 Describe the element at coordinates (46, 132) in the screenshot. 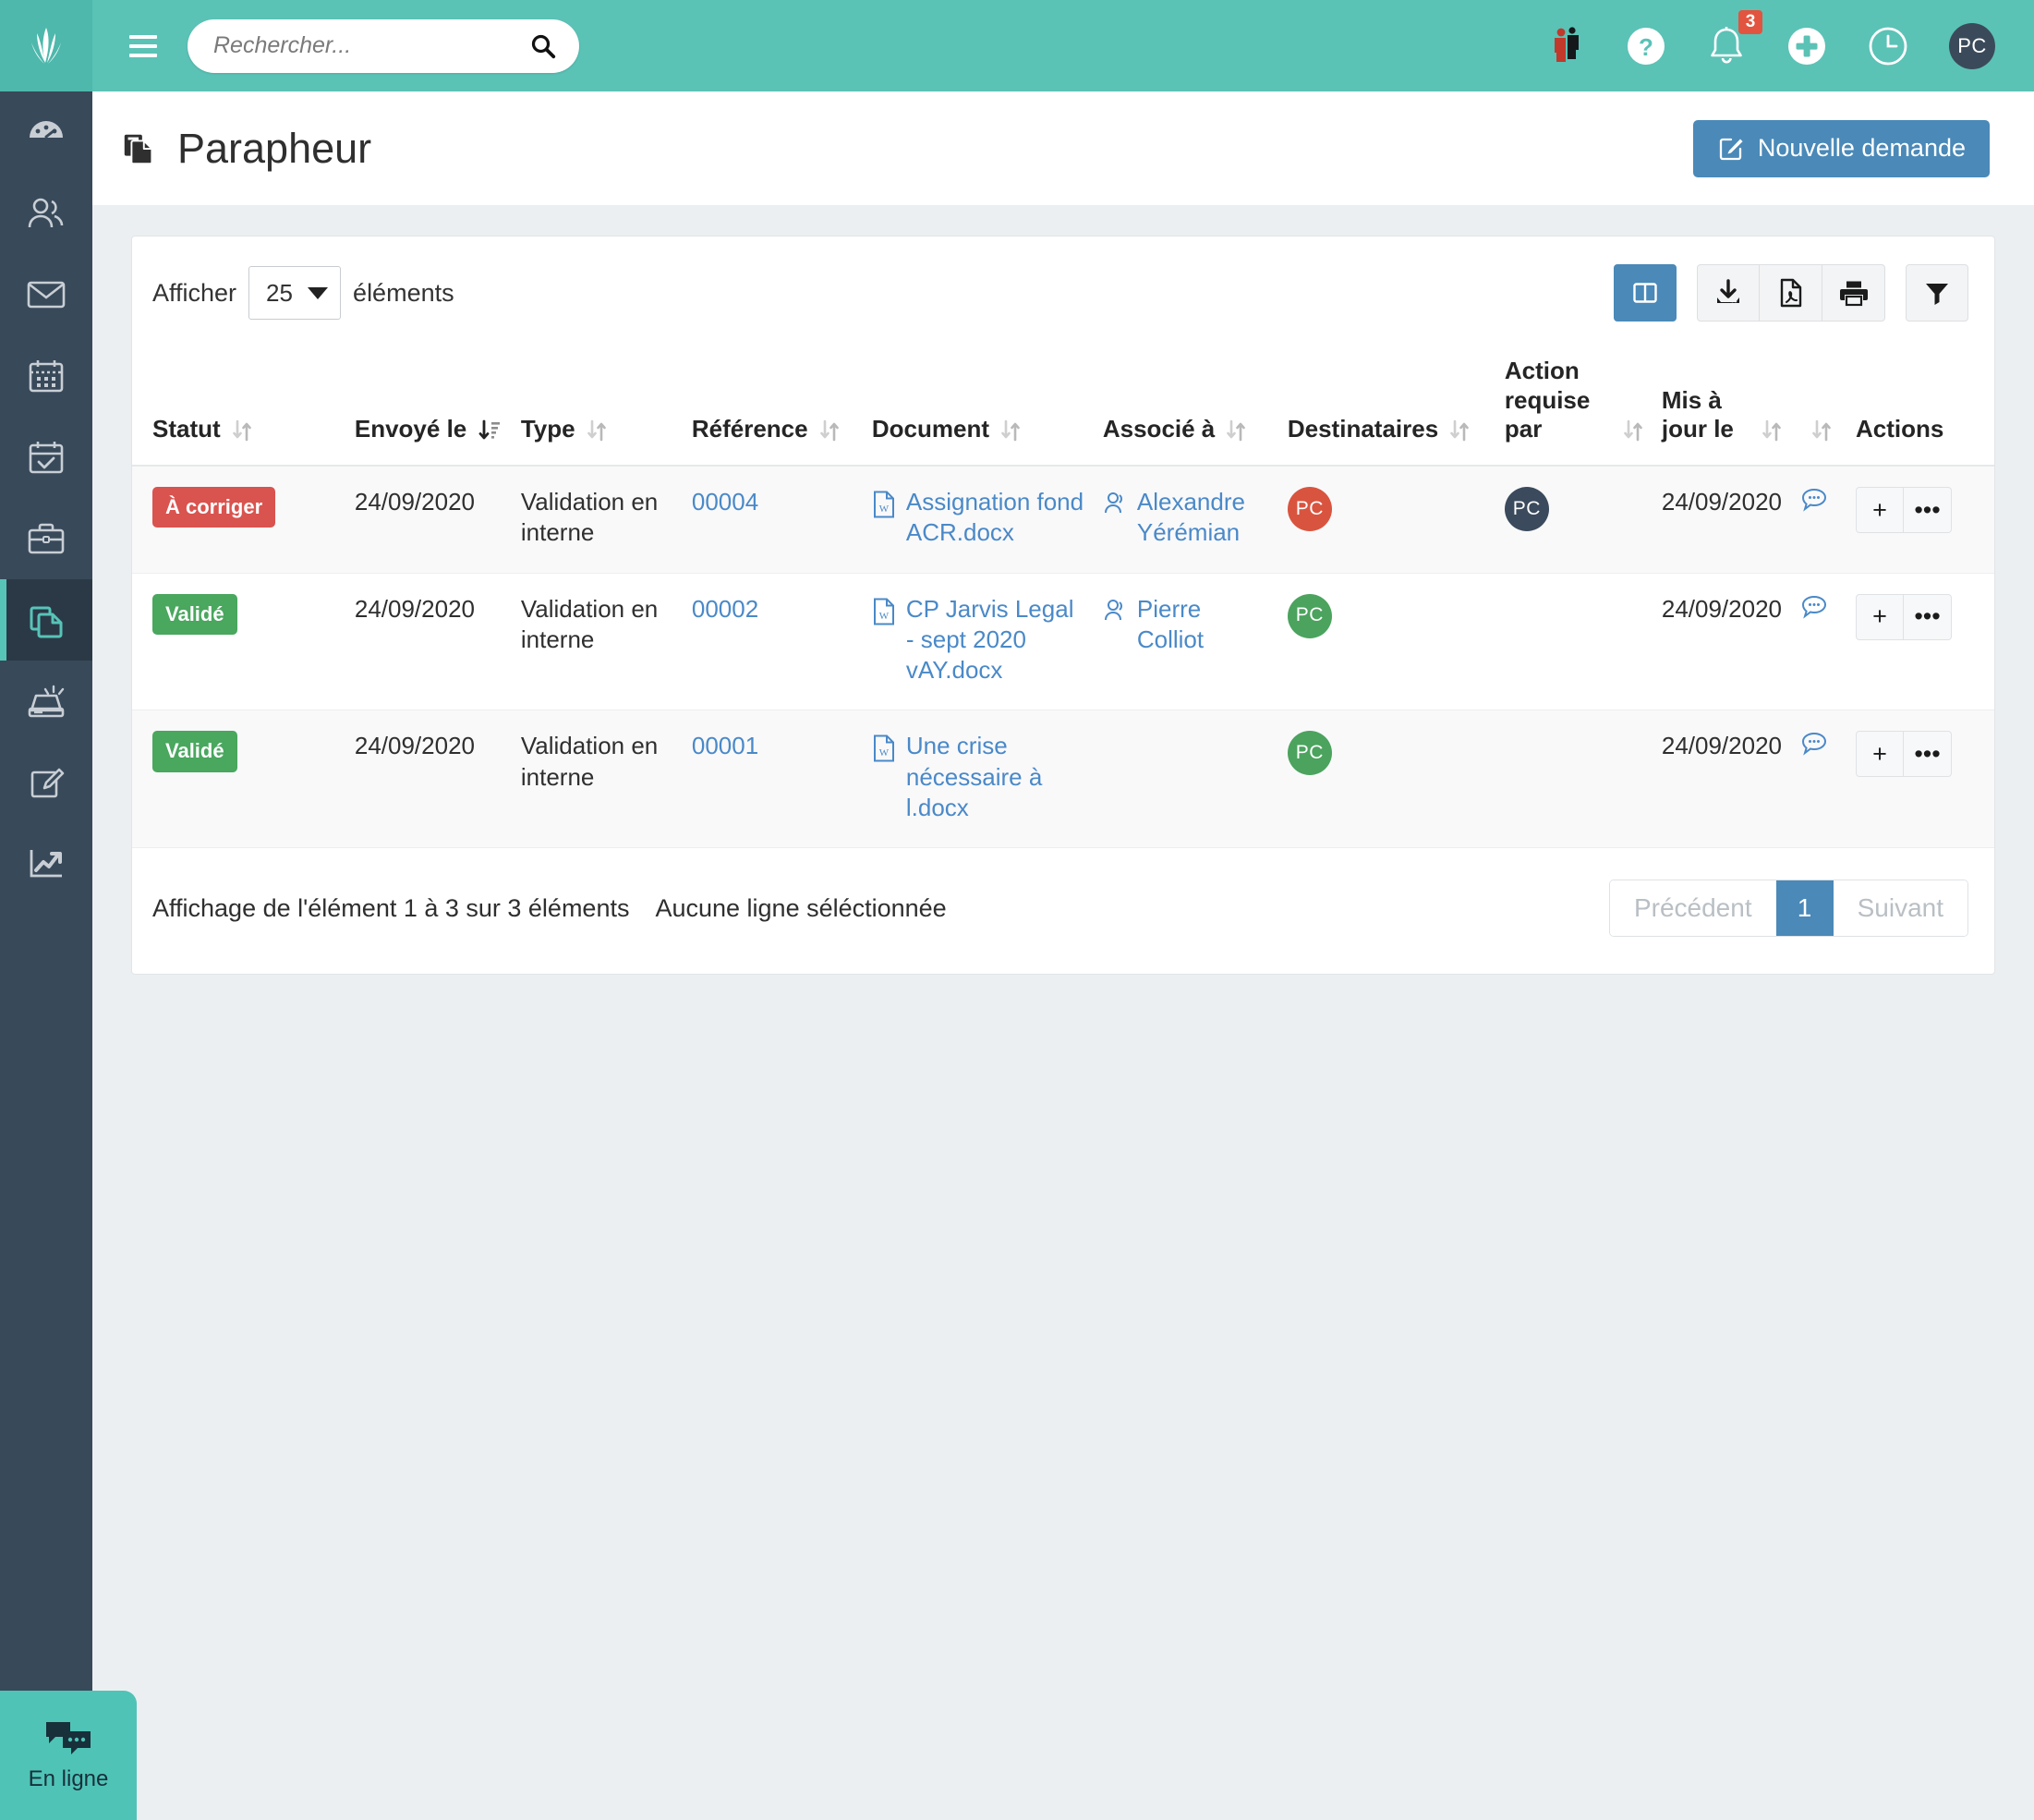

I see `sidebar-item-dashboard` at that location.